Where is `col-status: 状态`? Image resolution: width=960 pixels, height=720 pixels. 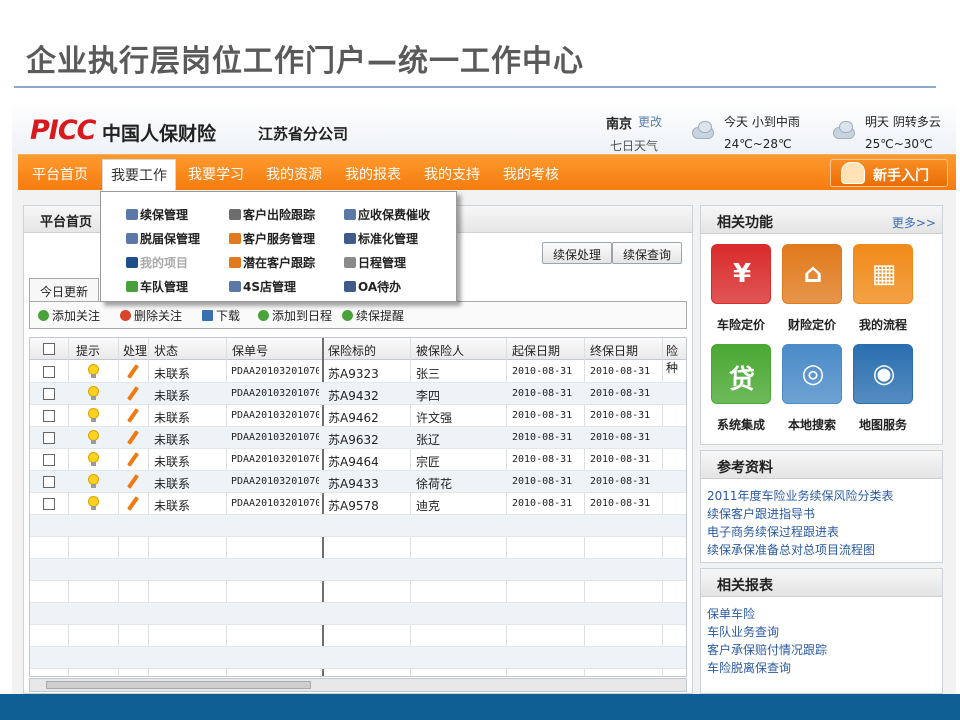
col-status: 状态 is located at coordinates (166, 350).